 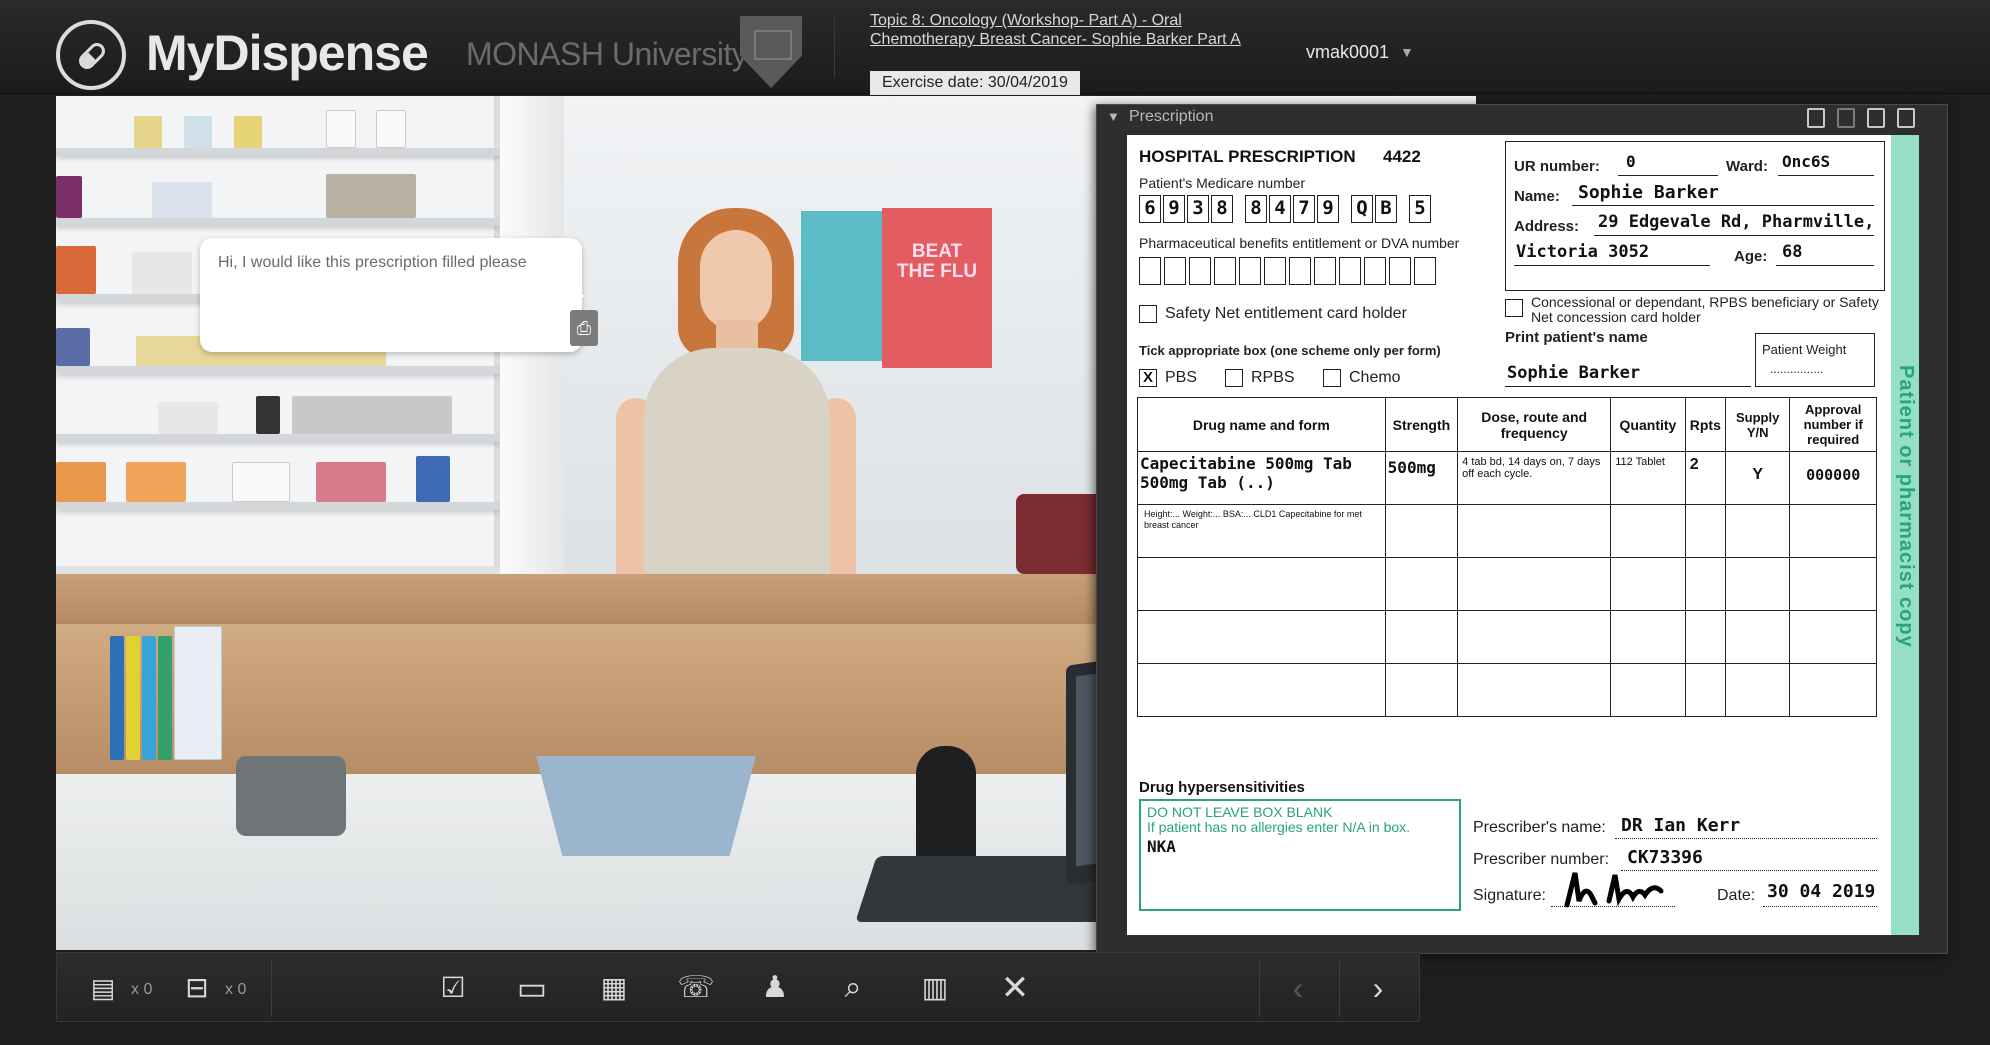 What do you see at coordinates (1573, 373) in the screenshot?
I see `print-name-value: Sophie Barker` at bounding box center [1573, 373].